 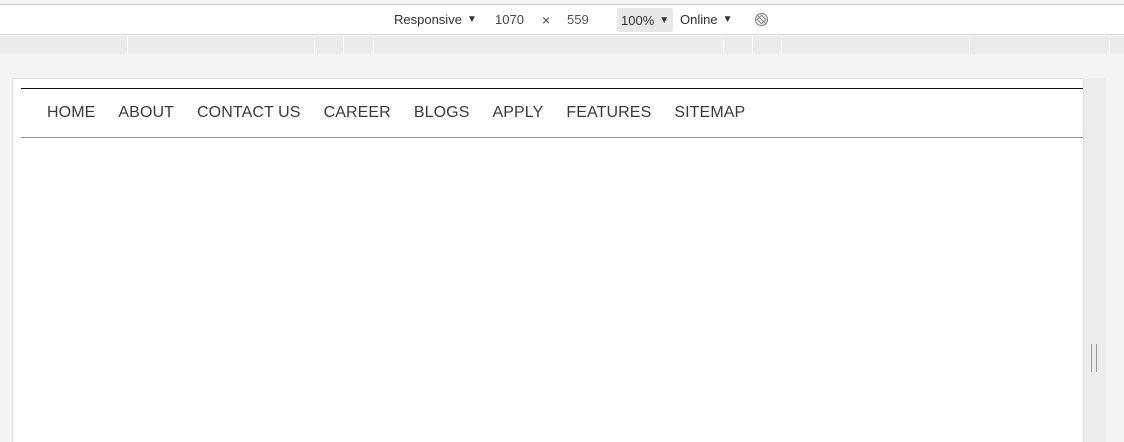 I want to click on viewport-height-value: 559, so click(x=578, y=19).